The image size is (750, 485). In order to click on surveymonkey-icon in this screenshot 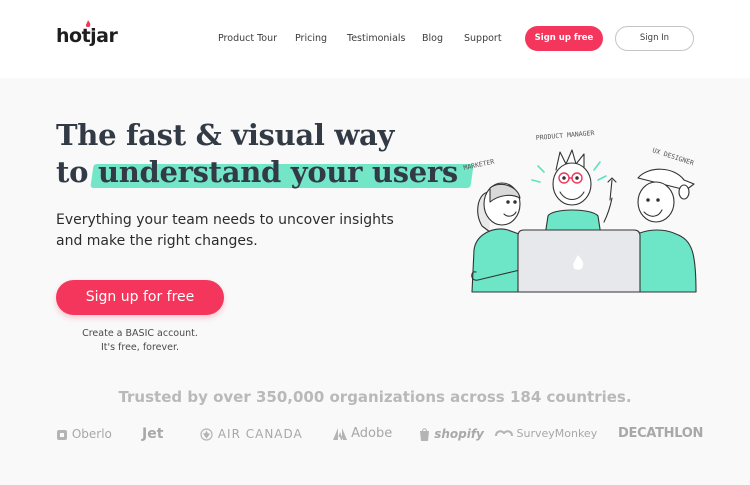, I will do `click(504, 433)`.